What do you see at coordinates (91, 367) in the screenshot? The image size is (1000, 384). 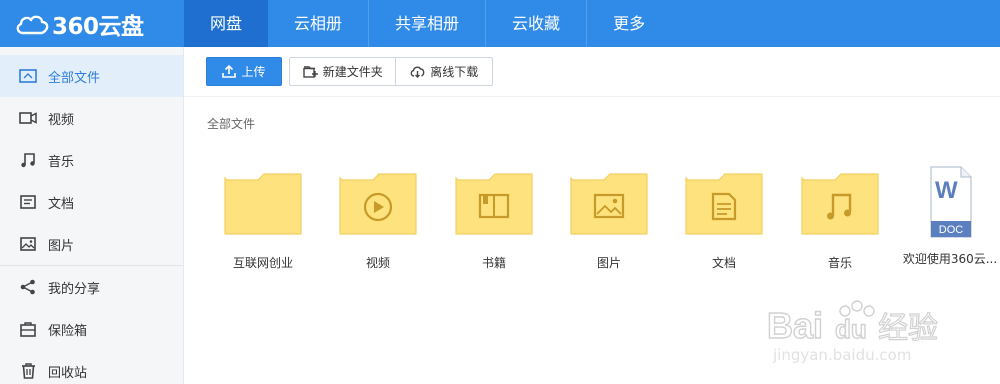 I see `sidebar-item-recycle-bin: 回收站` at bounding box center [91, 367].